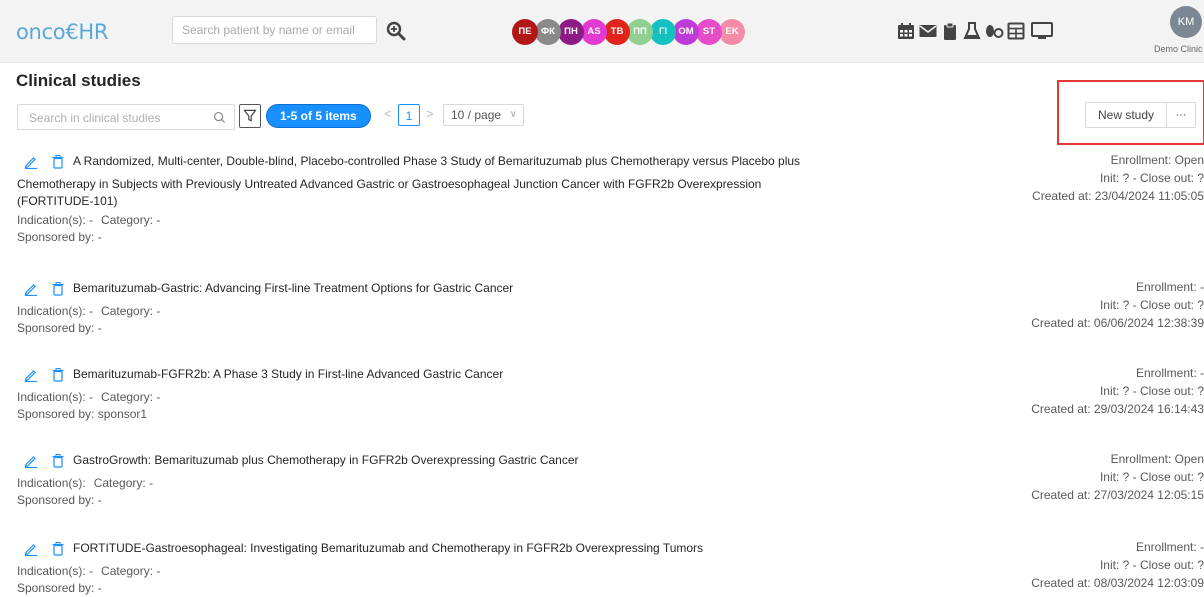 The width and height of the screenshot is (1204, 597). Describe the element at coordinates (994, 31) in the screenshot. I see `pills-icon` at that location.